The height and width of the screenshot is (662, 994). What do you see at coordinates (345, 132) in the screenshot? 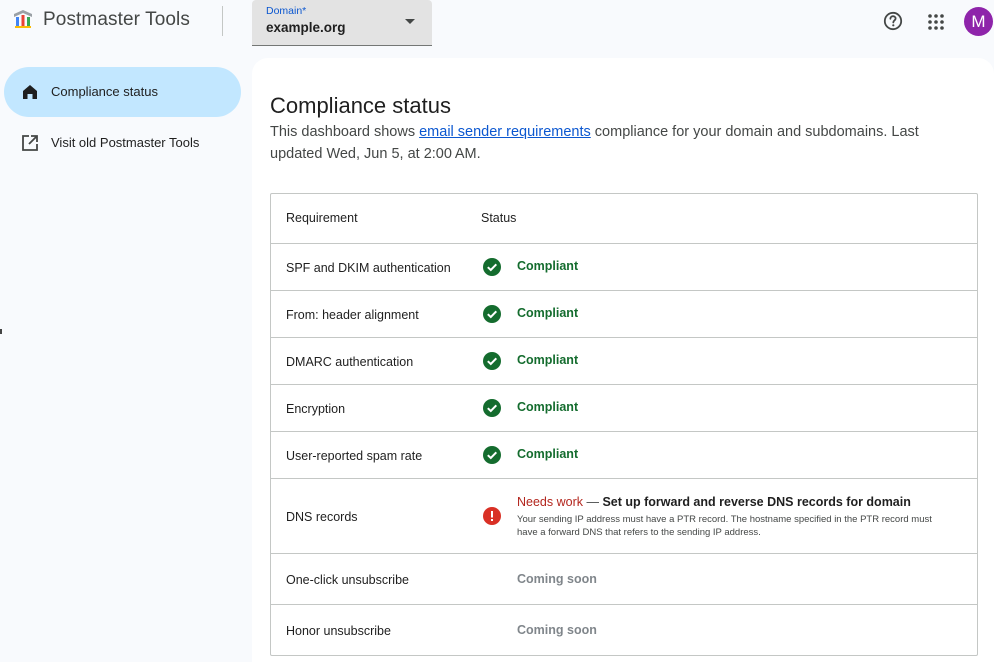
I see `description-text: This dashboard shows` at bounding box center [345, 132].